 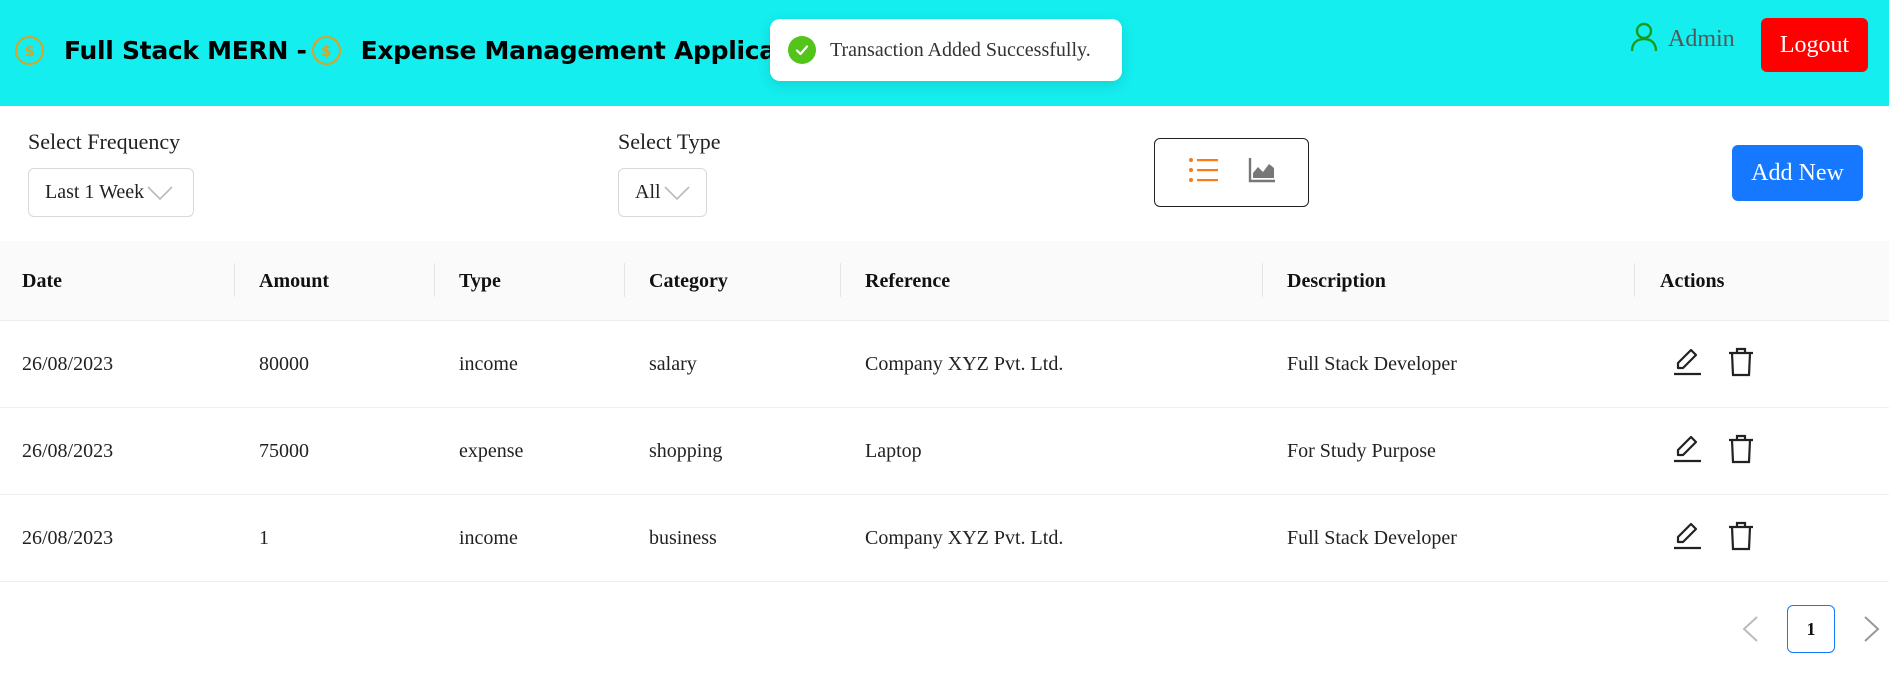 I want to click on view-toggle, so click(x=1231, y=172).